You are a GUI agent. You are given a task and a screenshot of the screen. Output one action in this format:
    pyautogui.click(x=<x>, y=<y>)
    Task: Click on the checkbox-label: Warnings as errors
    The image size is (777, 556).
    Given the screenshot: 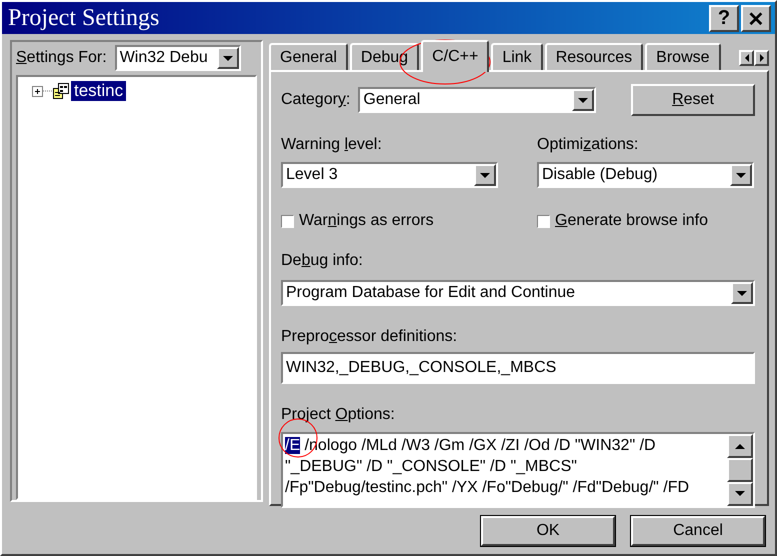 What is the action you would take?
    pyautogui.click(x=366, y=221)
    